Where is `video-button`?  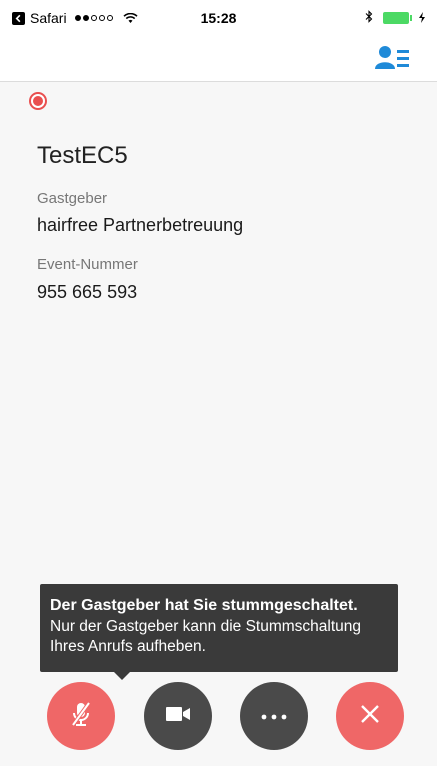
video-button is located at coordinates (178, 716).